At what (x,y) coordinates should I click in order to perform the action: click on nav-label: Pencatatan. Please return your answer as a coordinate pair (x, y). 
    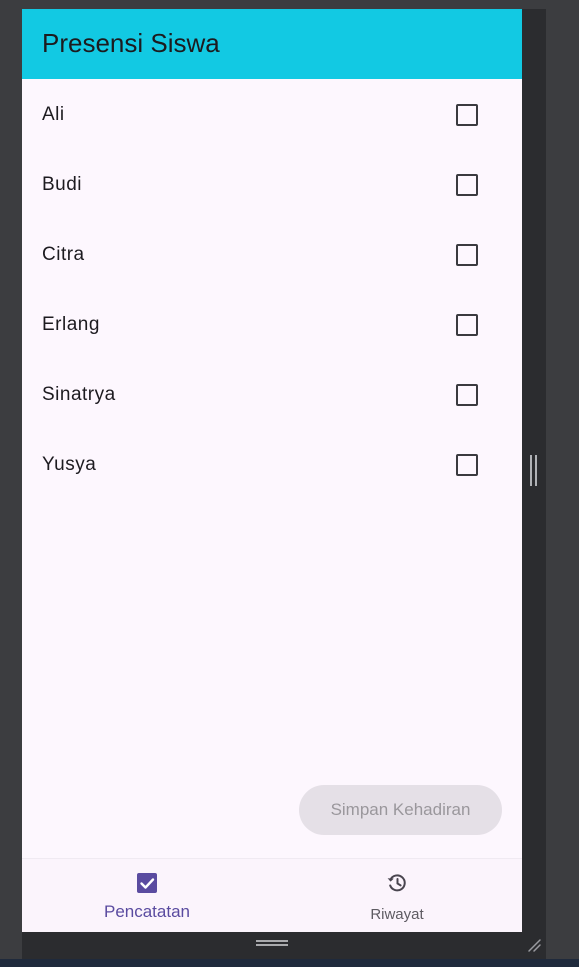
    Looking at the image, I should click on (146, 911).